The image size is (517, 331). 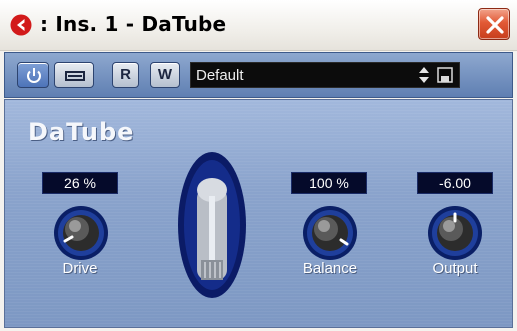 I want to click on up-down-arrows-icon, so click(x=424, y=75).